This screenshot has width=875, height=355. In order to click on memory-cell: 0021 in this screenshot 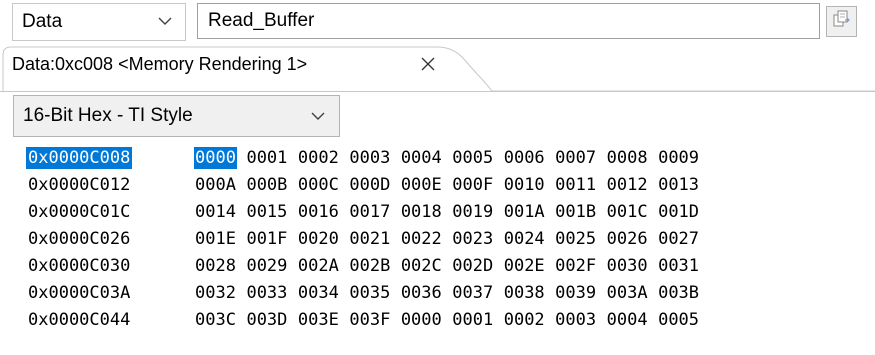, I will do `click(369, 239)`.